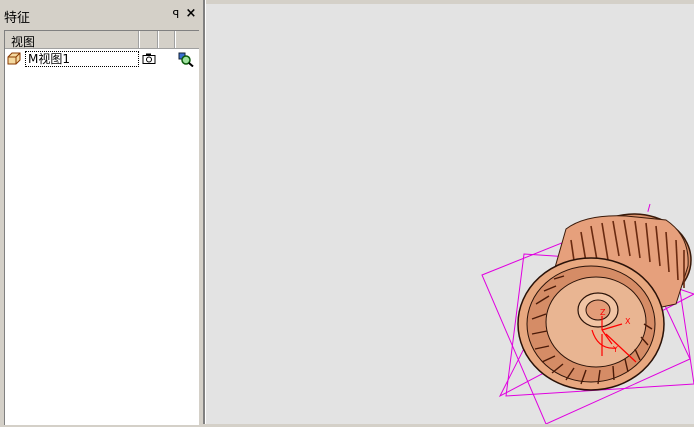 This screenshot has width=694, height=427. I want to click on axis-label-z: Z, so click(603, 312).